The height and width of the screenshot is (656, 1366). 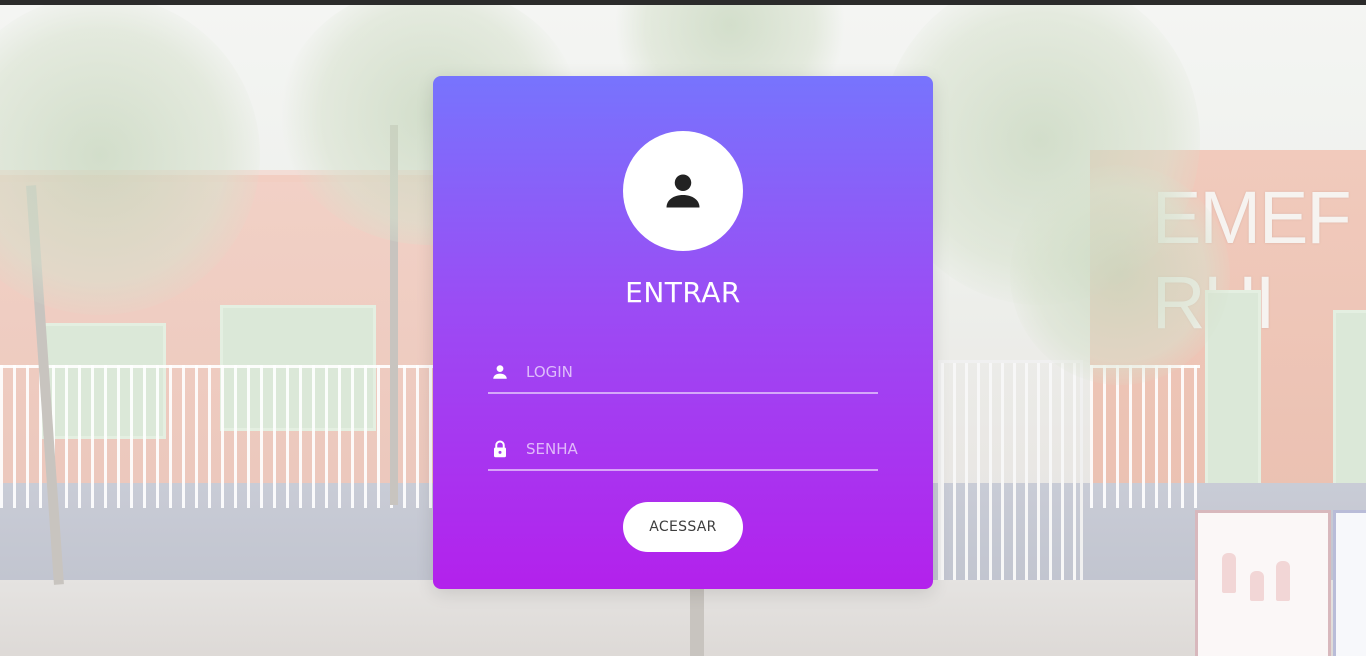 What do you see at coordinates (1349, 398) in the screenshot?
I see `building-window` at bounding box center [1349, 398].